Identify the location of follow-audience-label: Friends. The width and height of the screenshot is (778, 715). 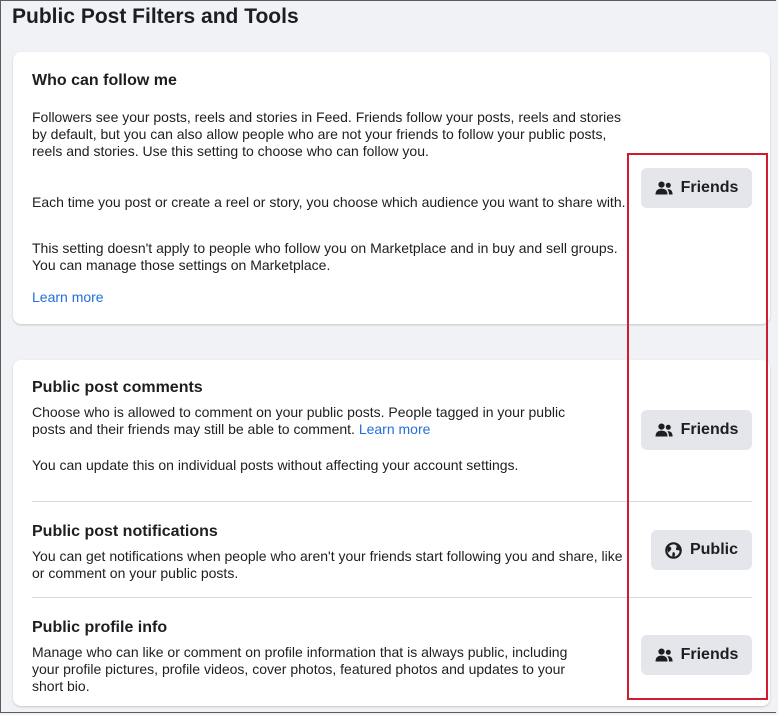
(709, 187).